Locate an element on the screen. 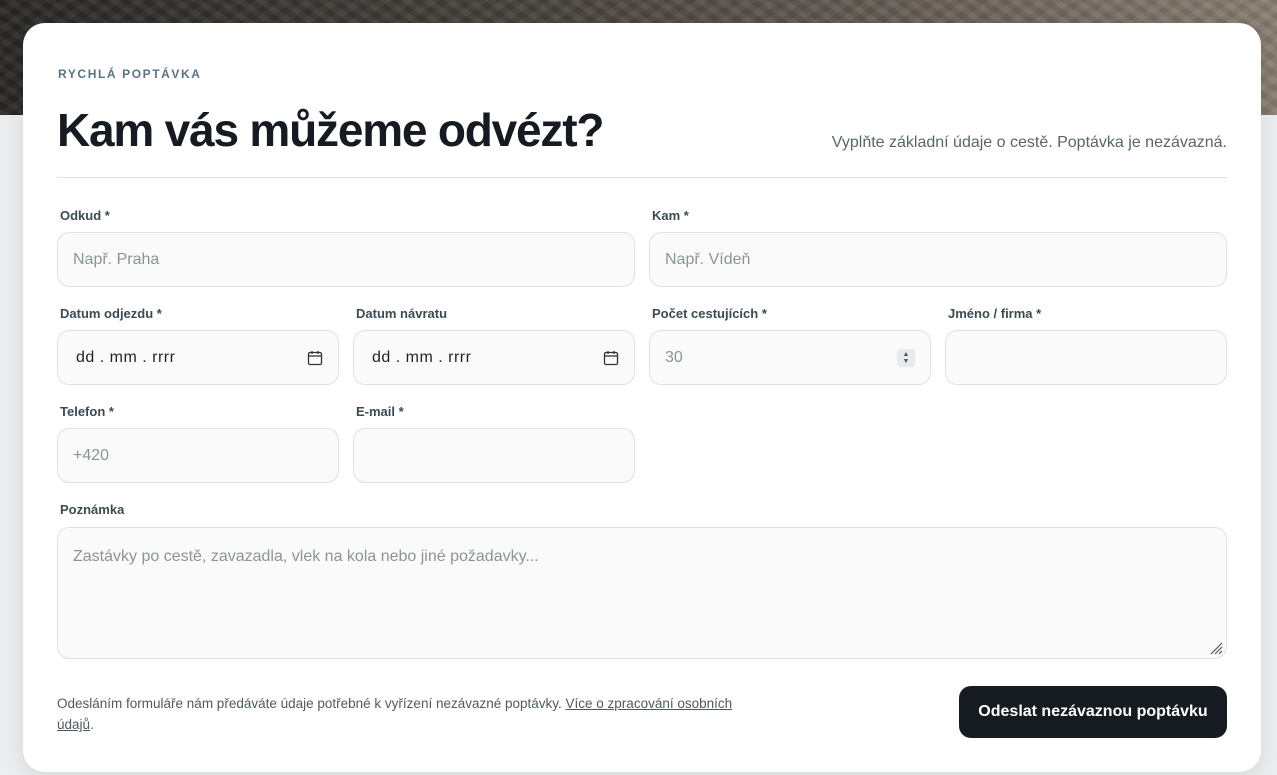 This screenshot has width=1277, height=775. to-label: Kam * is located at coordinates (670, 215).